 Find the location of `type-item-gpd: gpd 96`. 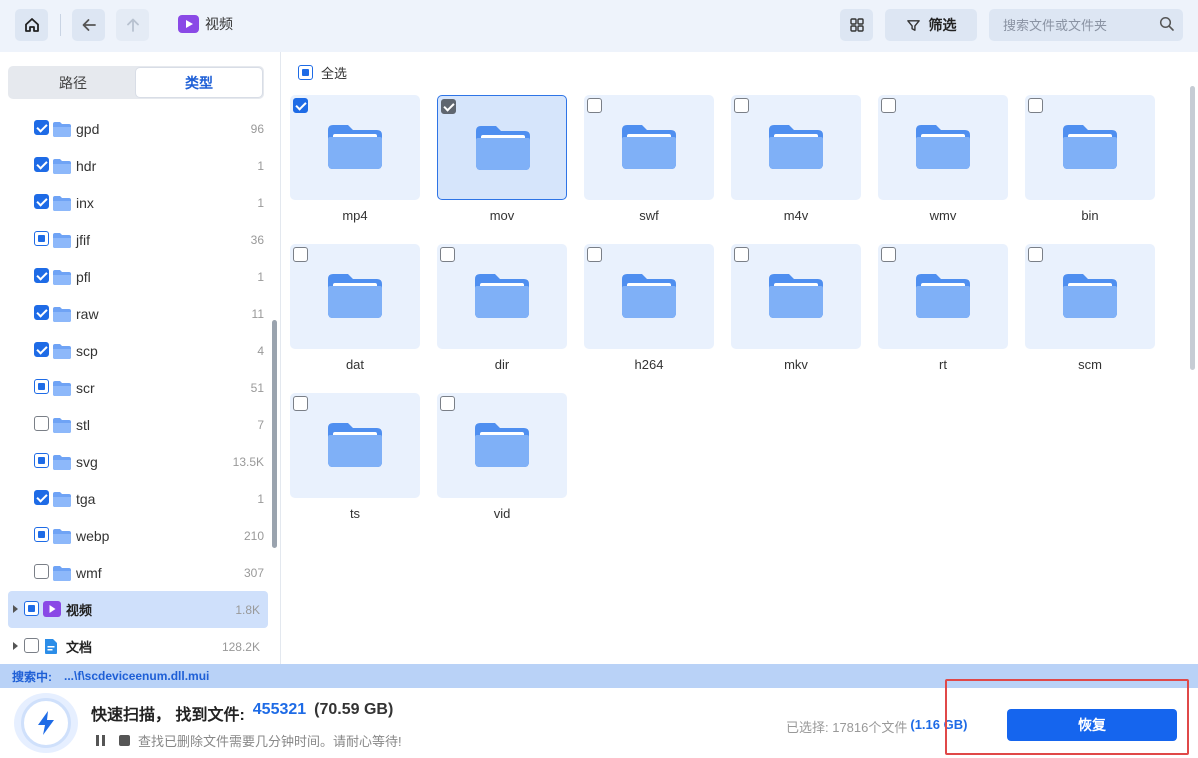

type-item-gpd: gpd 96 is located at coordinates (136, 128).